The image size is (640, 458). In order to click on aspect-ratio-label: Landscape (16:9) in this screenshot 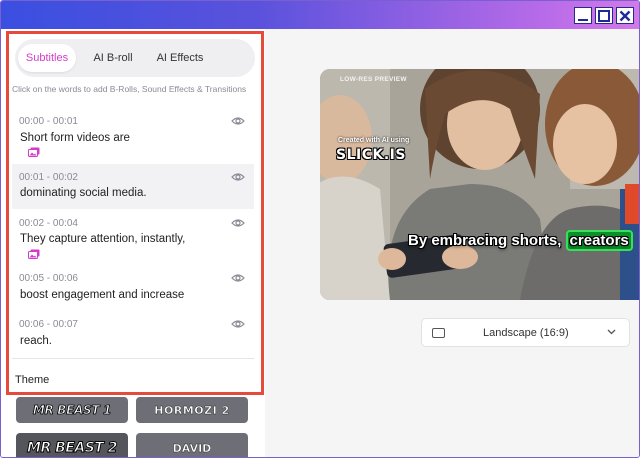, I will do `click(526, 333)`.